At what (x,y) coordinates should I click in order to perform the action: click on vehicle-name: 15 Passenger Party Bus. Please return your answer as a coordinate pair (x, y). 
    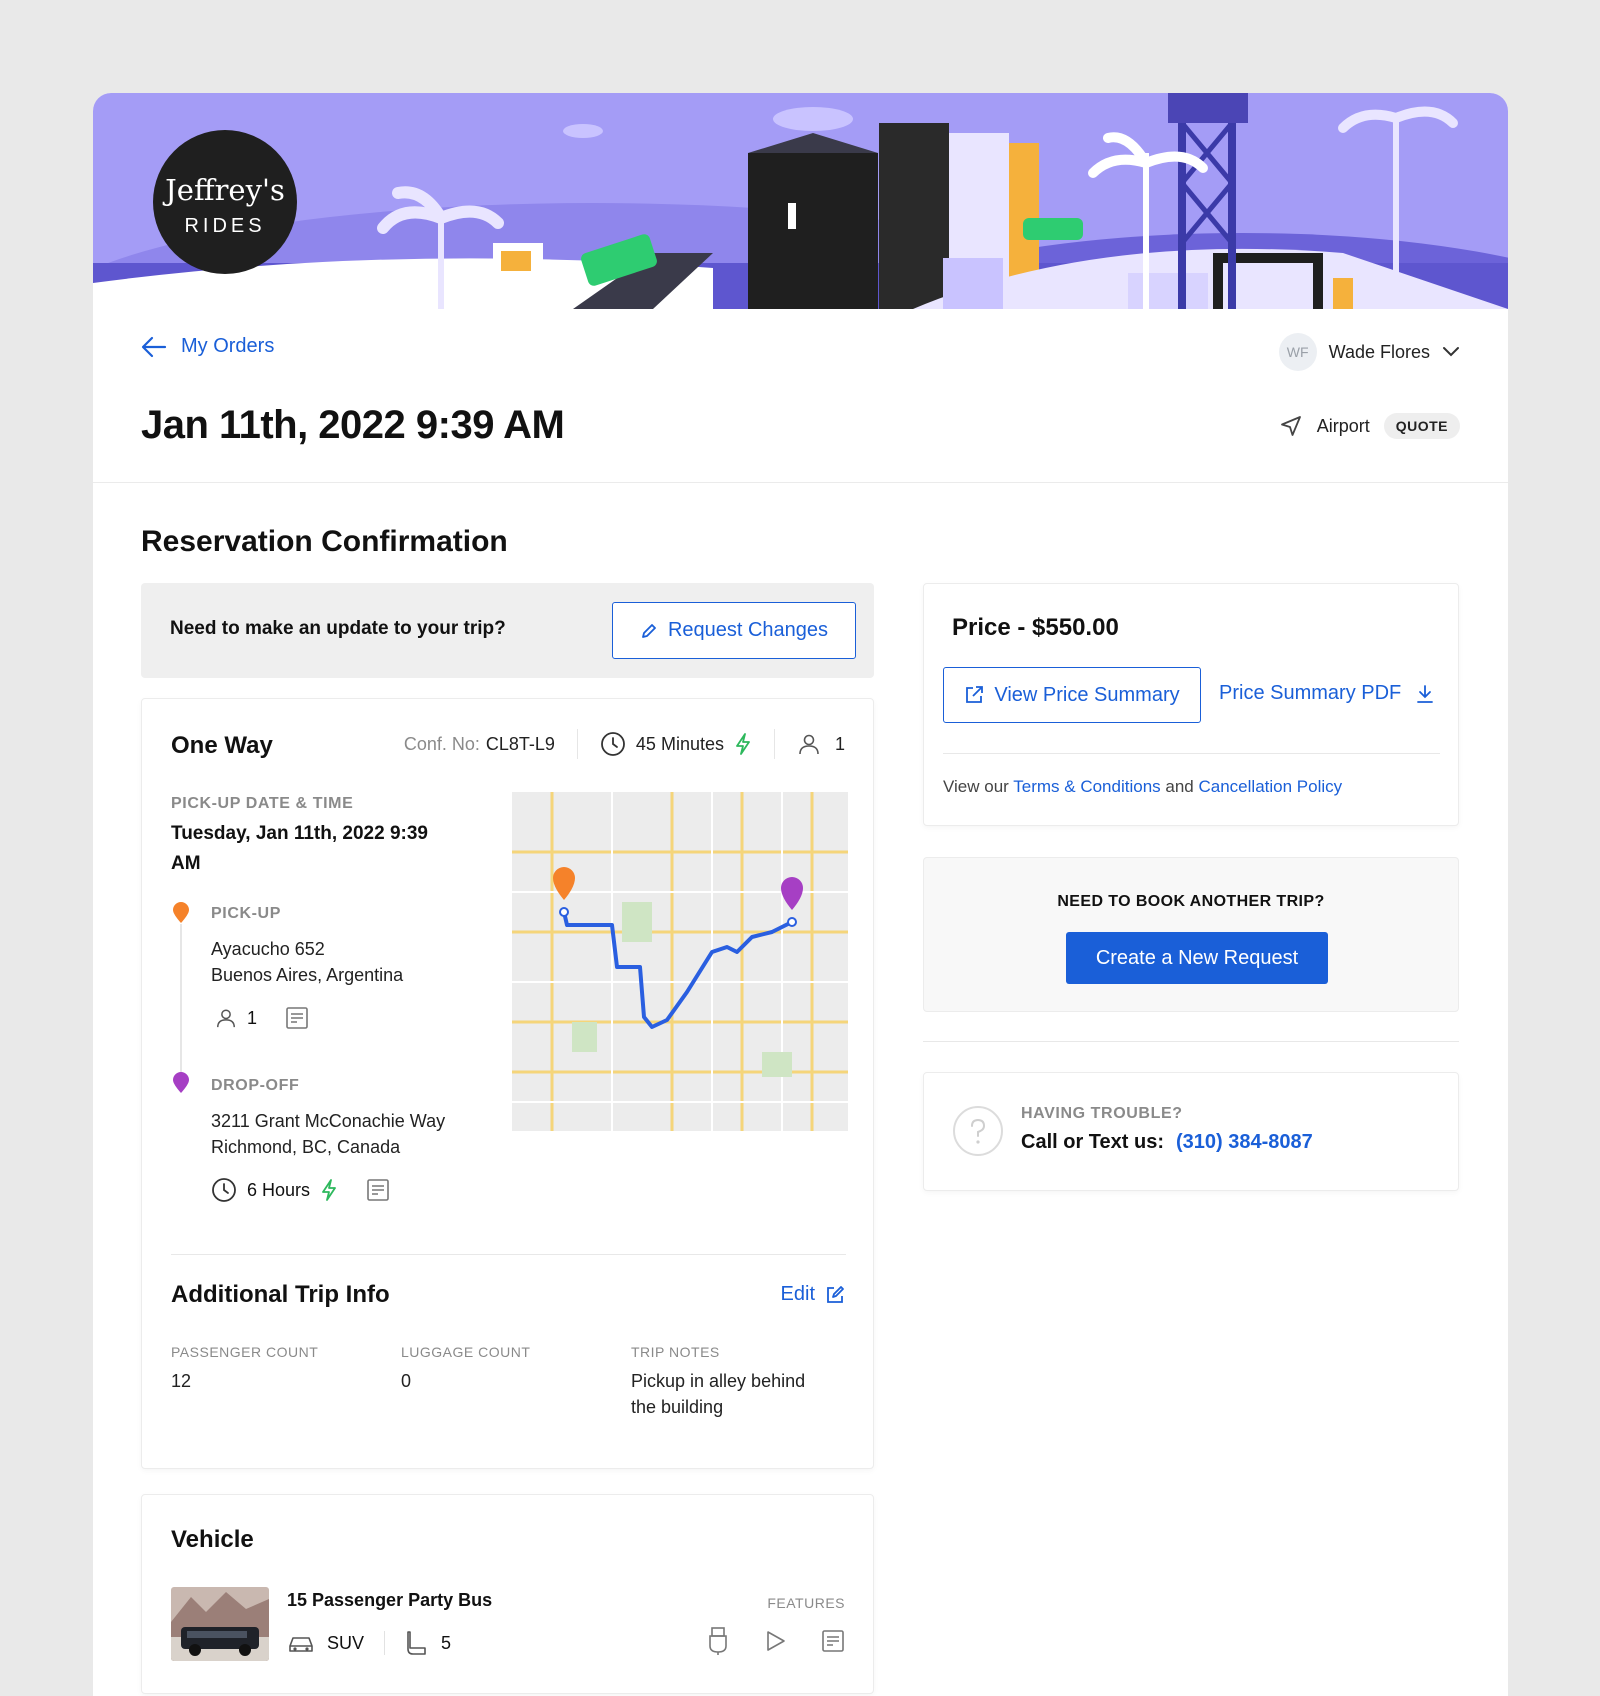
    Looking at the image, I should click on (390, 1600).